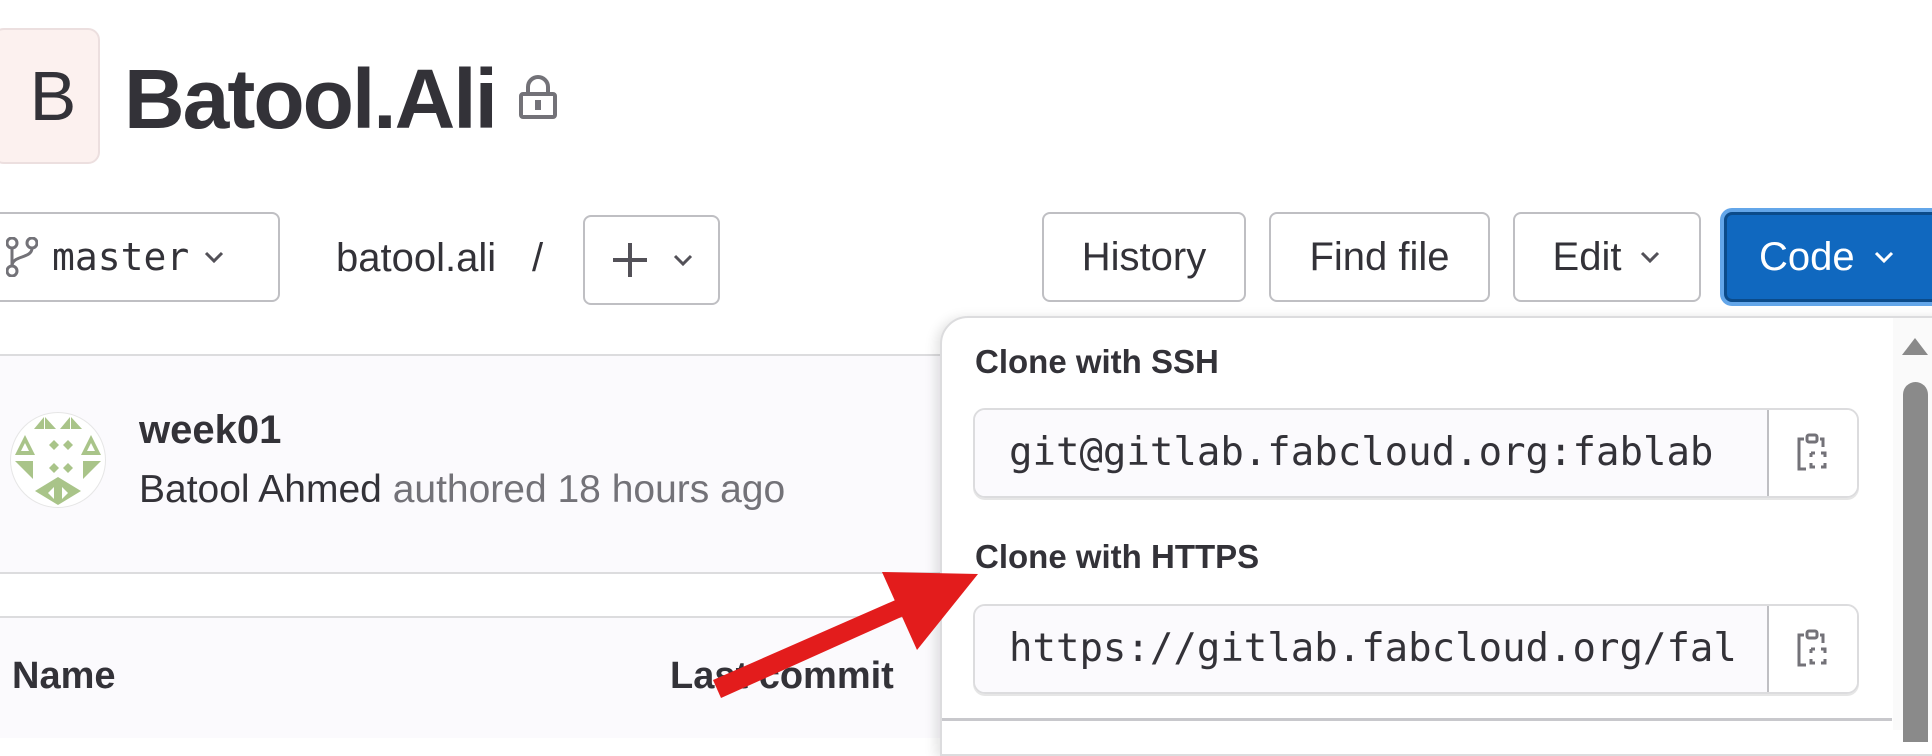 The height and width of the screenshot is (756, 1932). I want to click on copy-https-url-button, so click(1812, 649).